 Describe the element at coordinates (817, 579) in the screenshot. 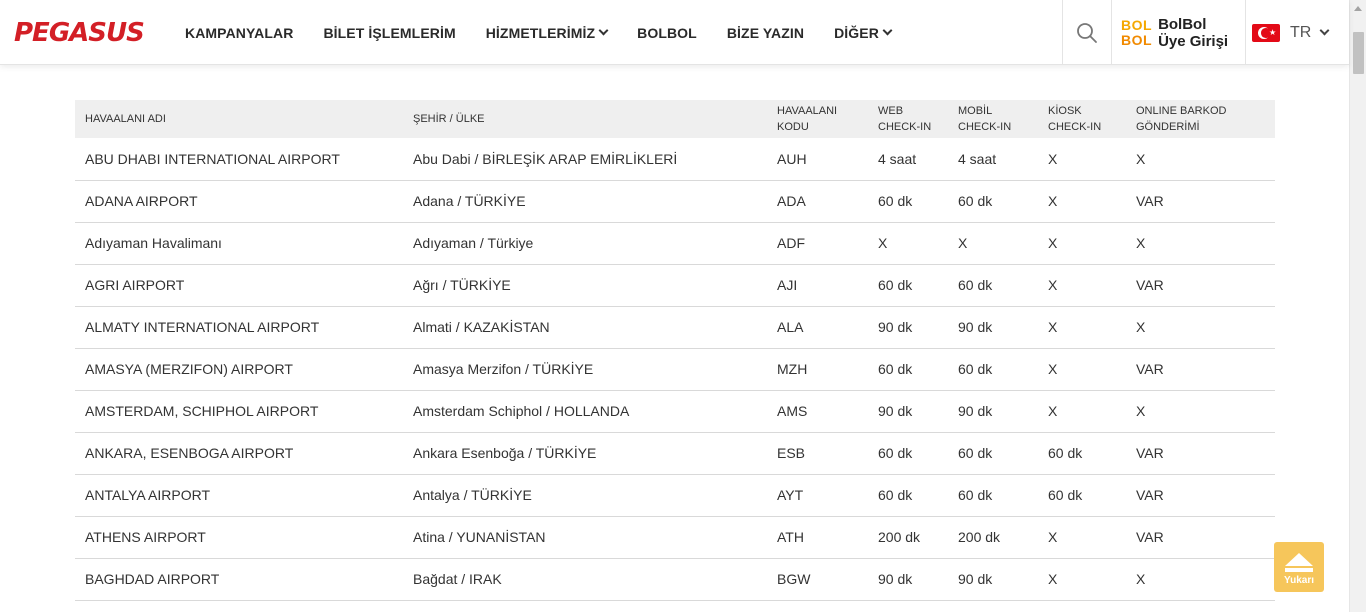

I see `cell-airport-code: BGW` at that location.